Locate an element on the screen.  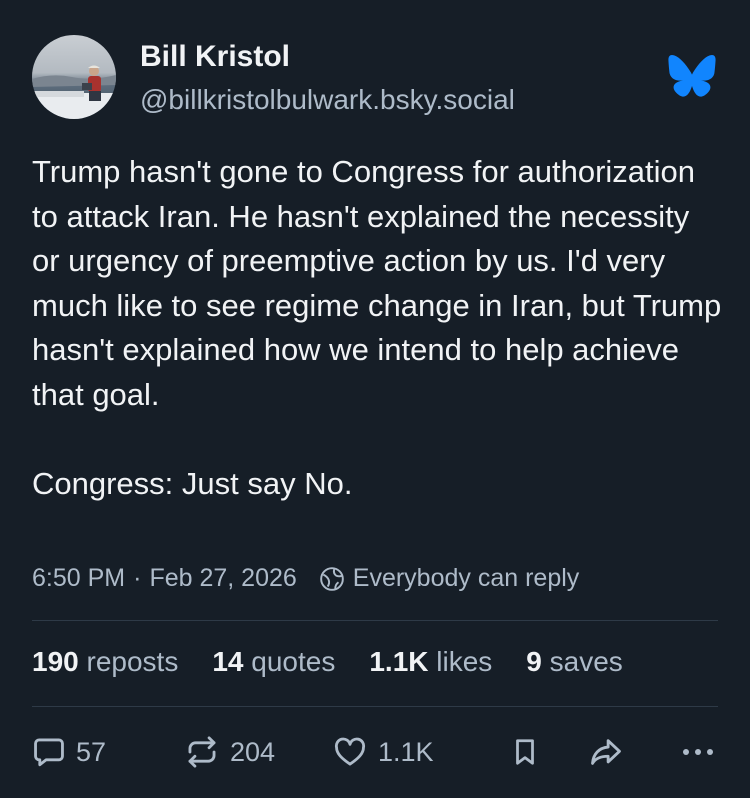
like-button: 1.1K is located at coordinates (383, 752).